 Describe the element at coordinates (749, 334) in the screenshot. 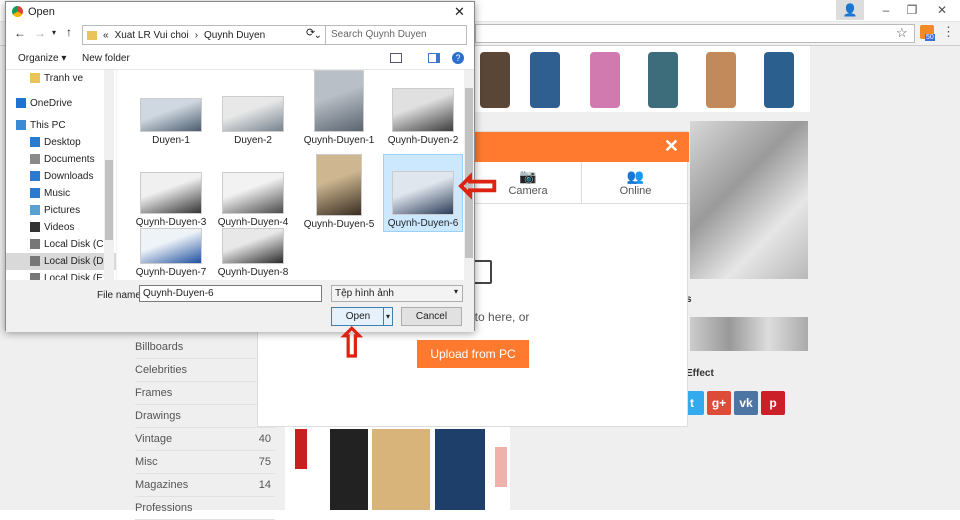

I see `similar-effects` at that location.